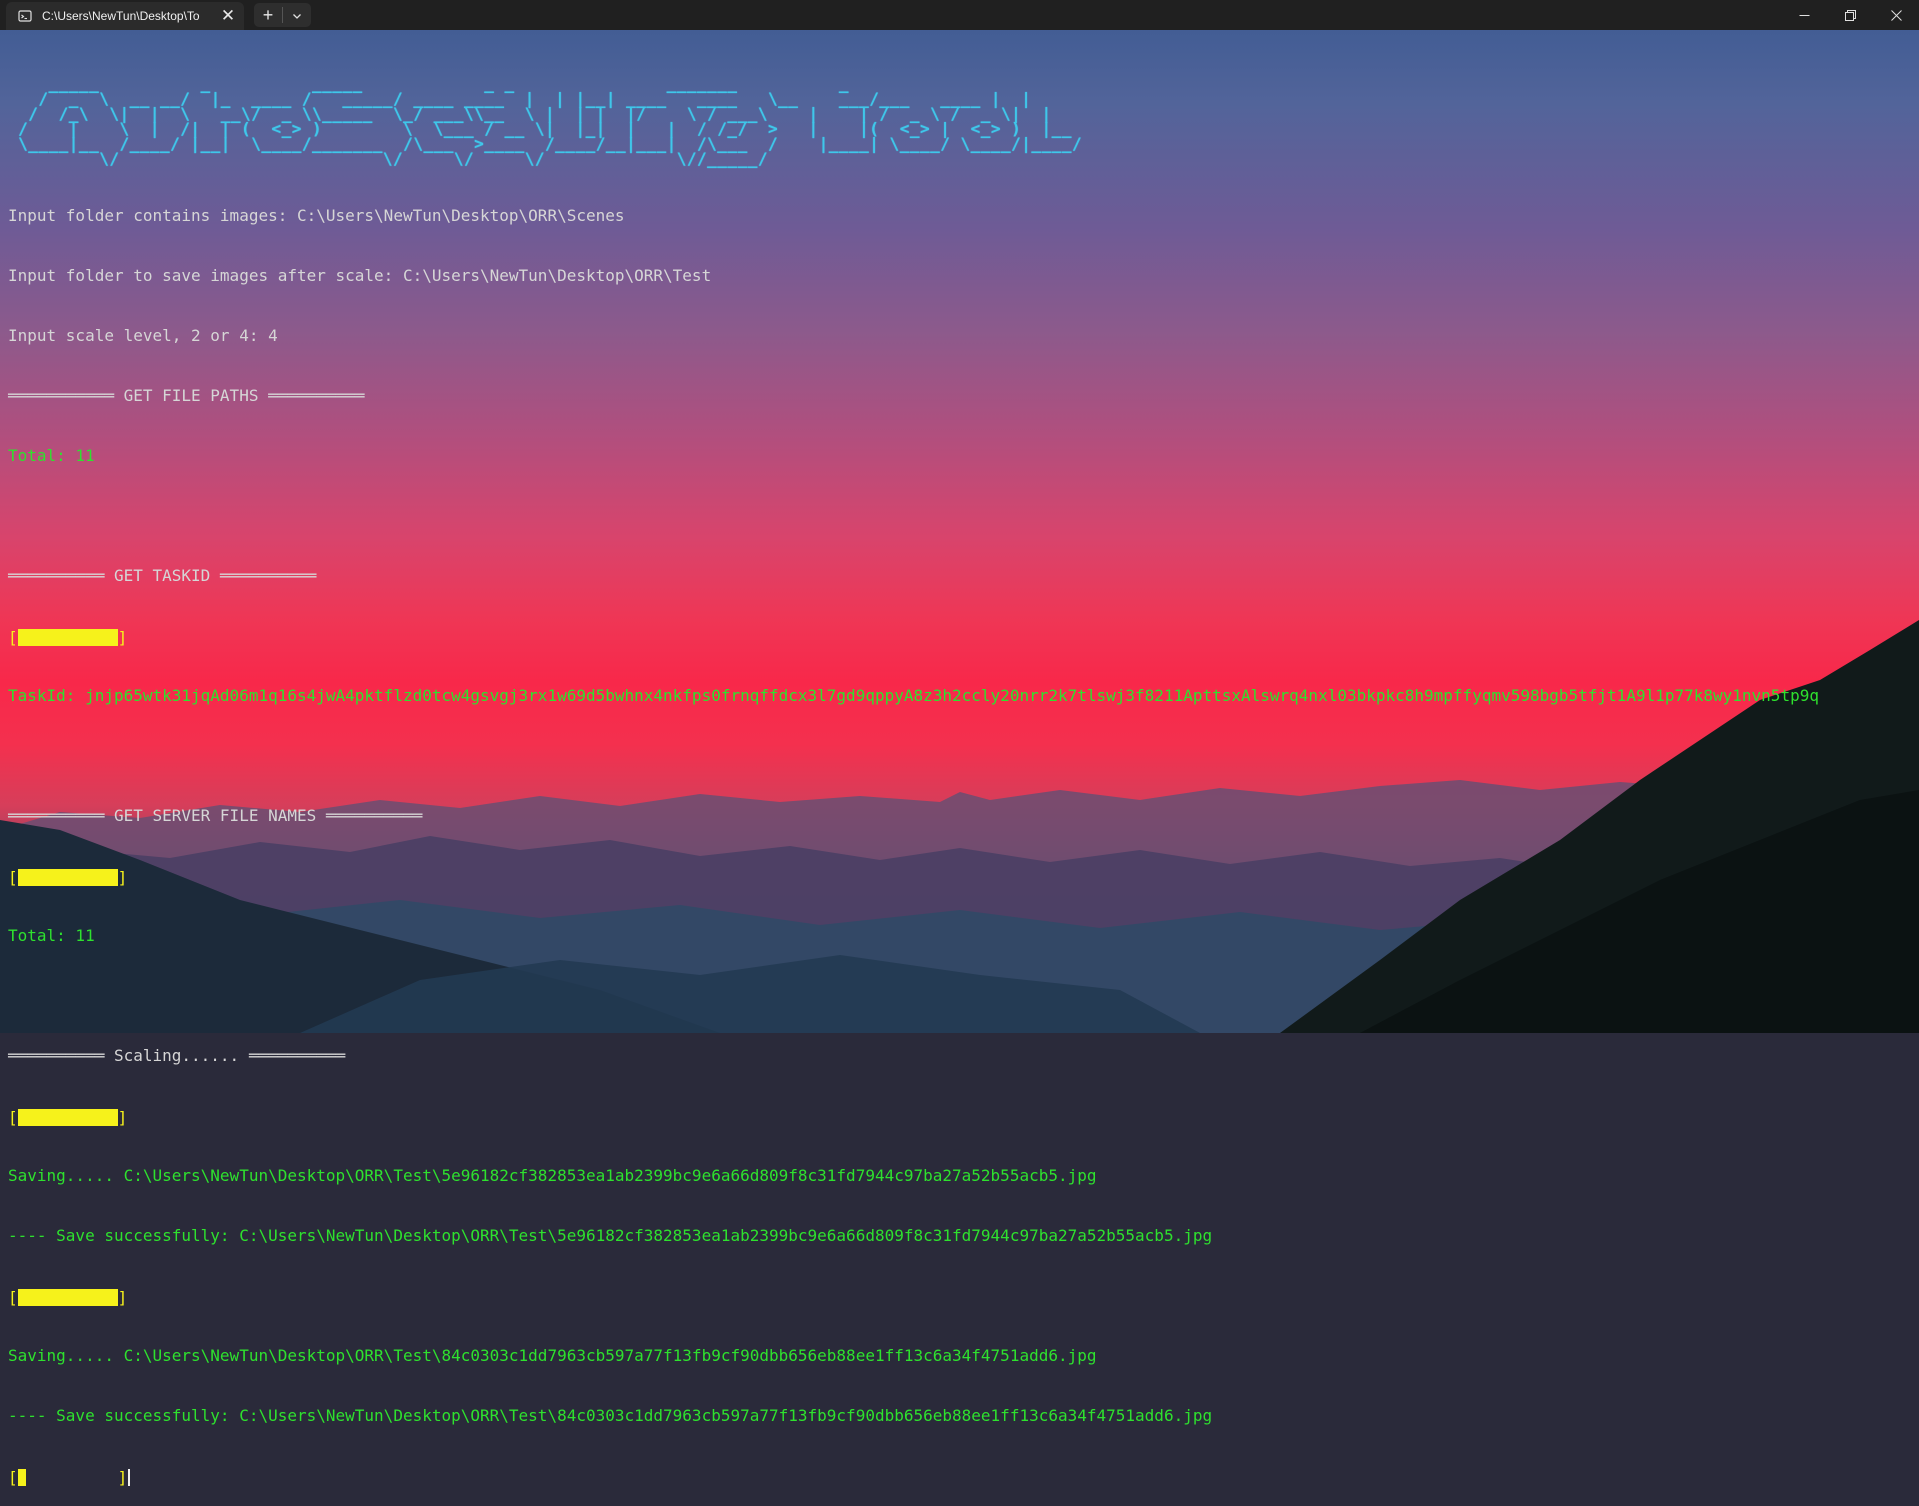 Image resolution: width=1919 pixels, height=1506 pixels. I want to click on section-get-taskid: ══════════ GET TASKID ══════════, so click(162, 575).